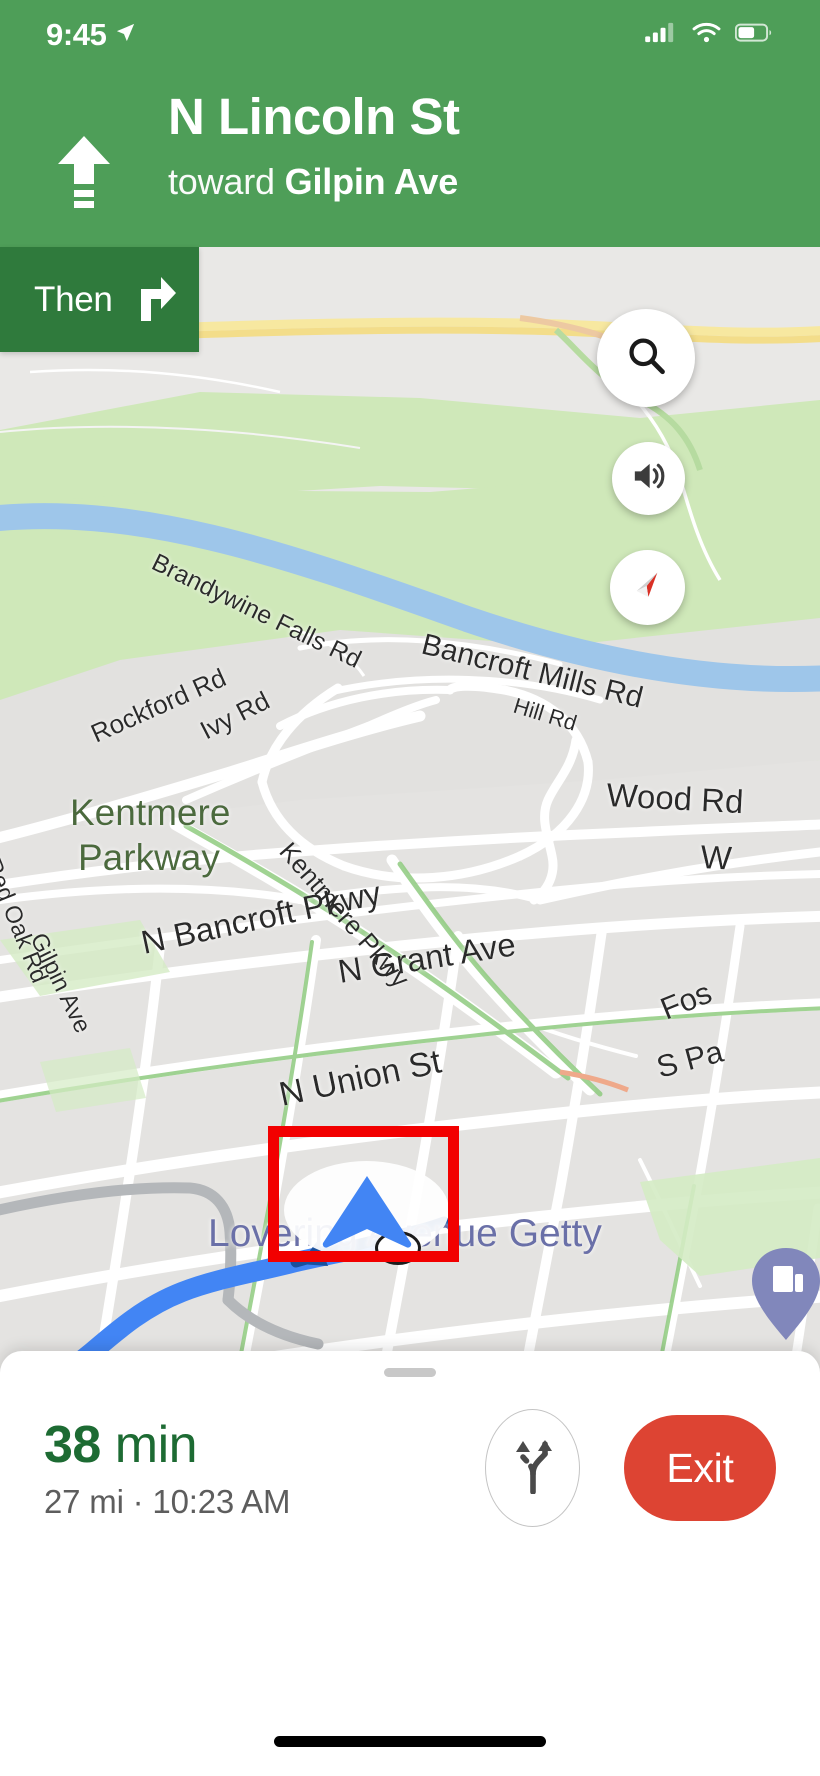 The width and height of the screenshot is (820, 1776). What do you see at coordinates (156, 1445) in the screenshot?
I see `eta-duration-unit: min` at bounding box center [156, 1445].